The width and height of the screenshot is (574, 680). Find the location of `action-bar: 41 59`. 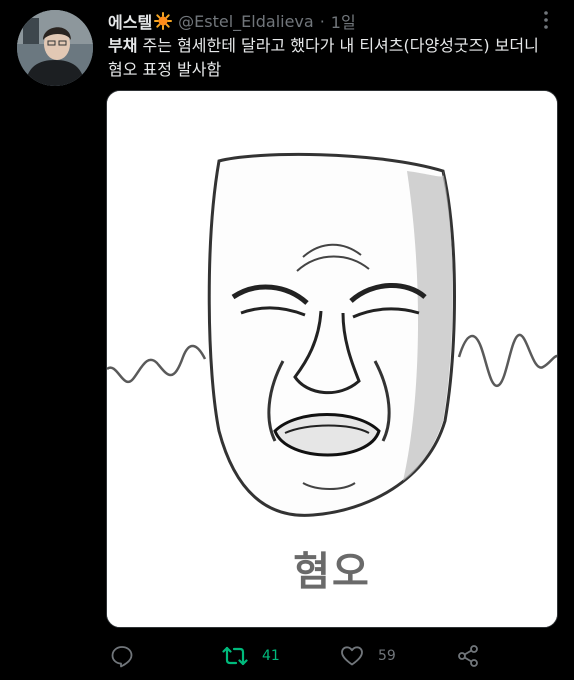

action-bar: 41 59 is located at coordinates (308, 656).